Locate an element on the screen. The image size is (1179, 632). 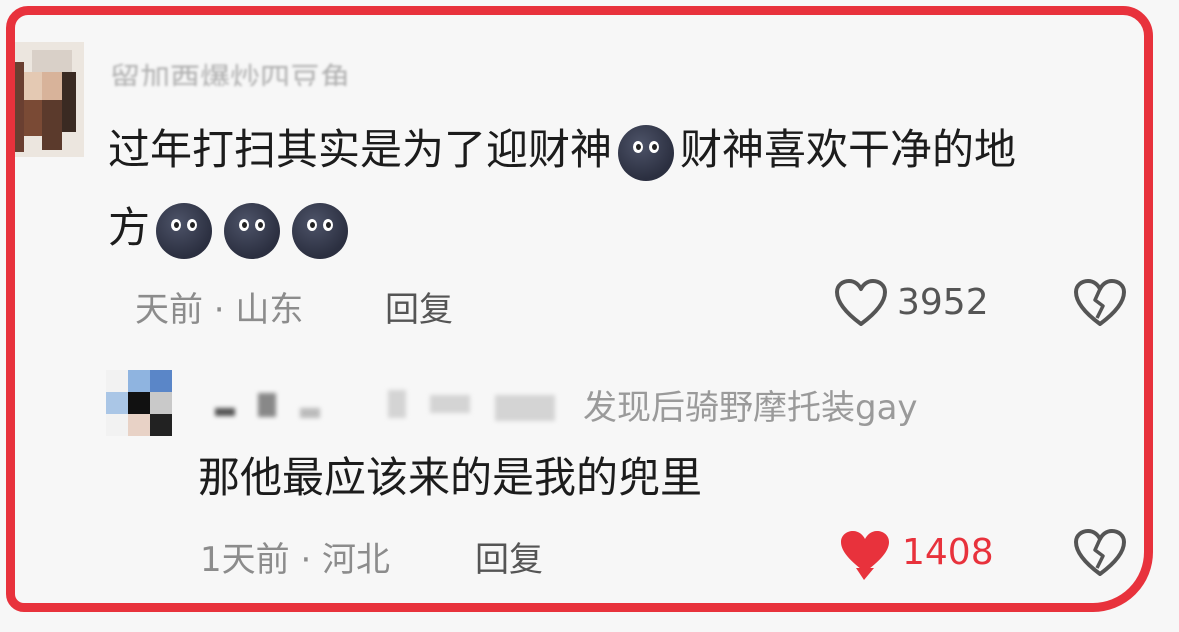
comment-text-part: 财神喜欢干净的地 is located at coordinates (848, 149).